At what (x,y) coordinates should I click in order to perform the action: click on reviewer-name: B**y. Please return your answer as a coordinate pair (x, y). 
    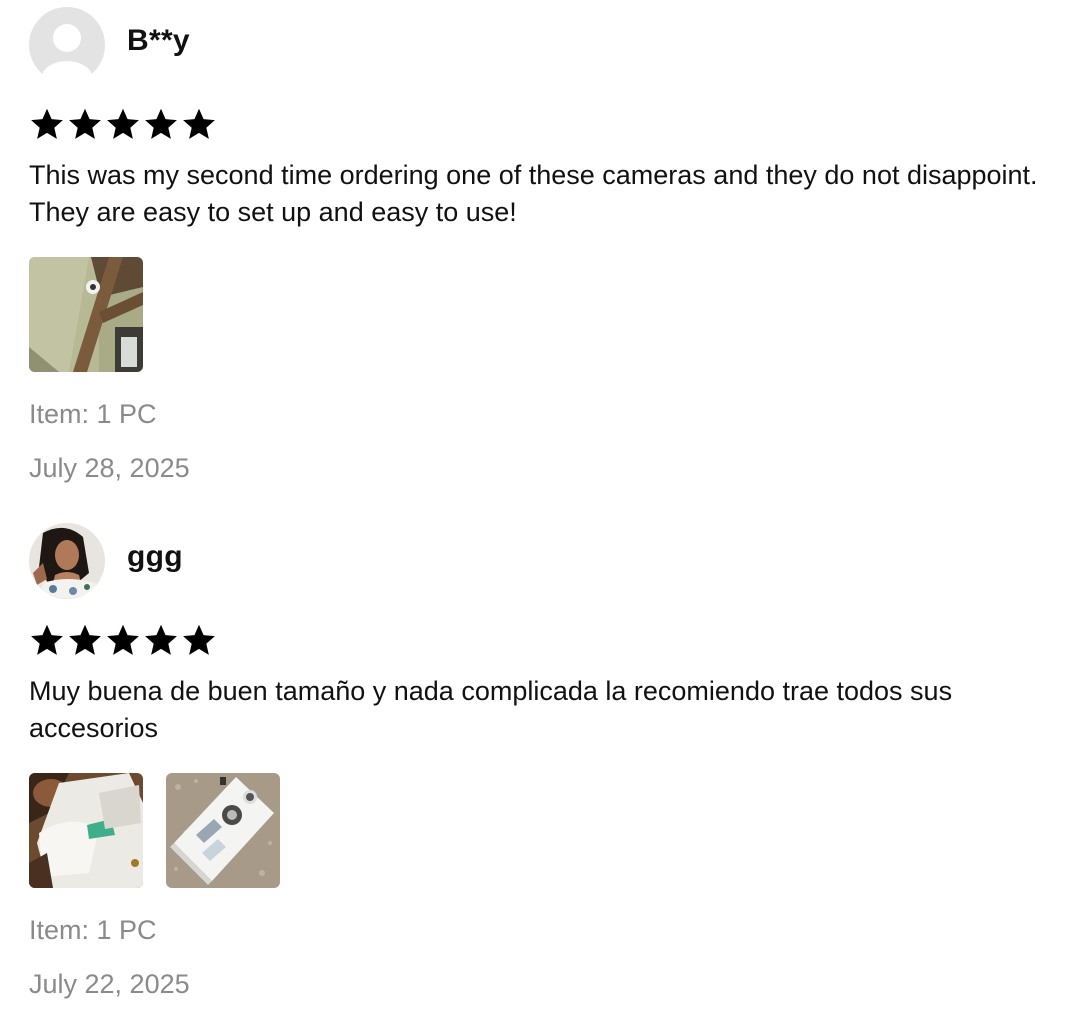
    Looking at the image, I should click on (158, 40).